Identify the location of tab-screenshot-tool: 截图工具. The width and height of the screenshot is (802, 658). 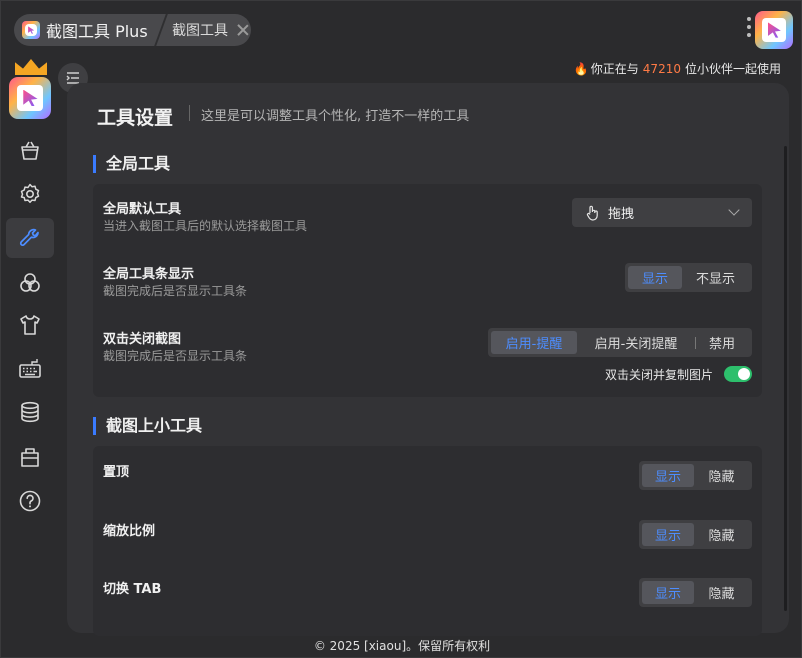
(208, 30).